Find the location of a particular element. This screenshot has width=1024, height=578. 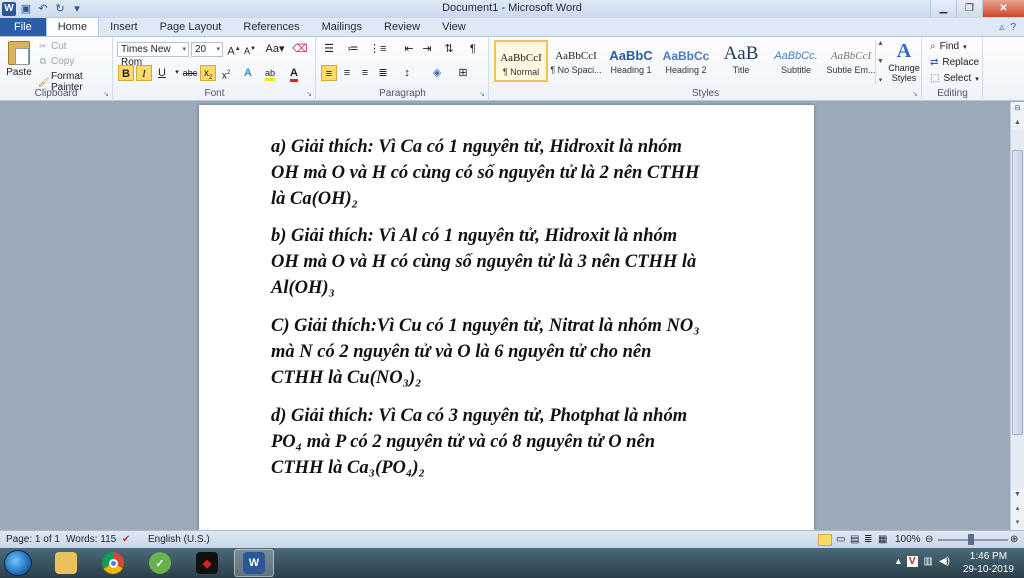

taskbar-app-red: ◆ is located at coordinates (207, 563).